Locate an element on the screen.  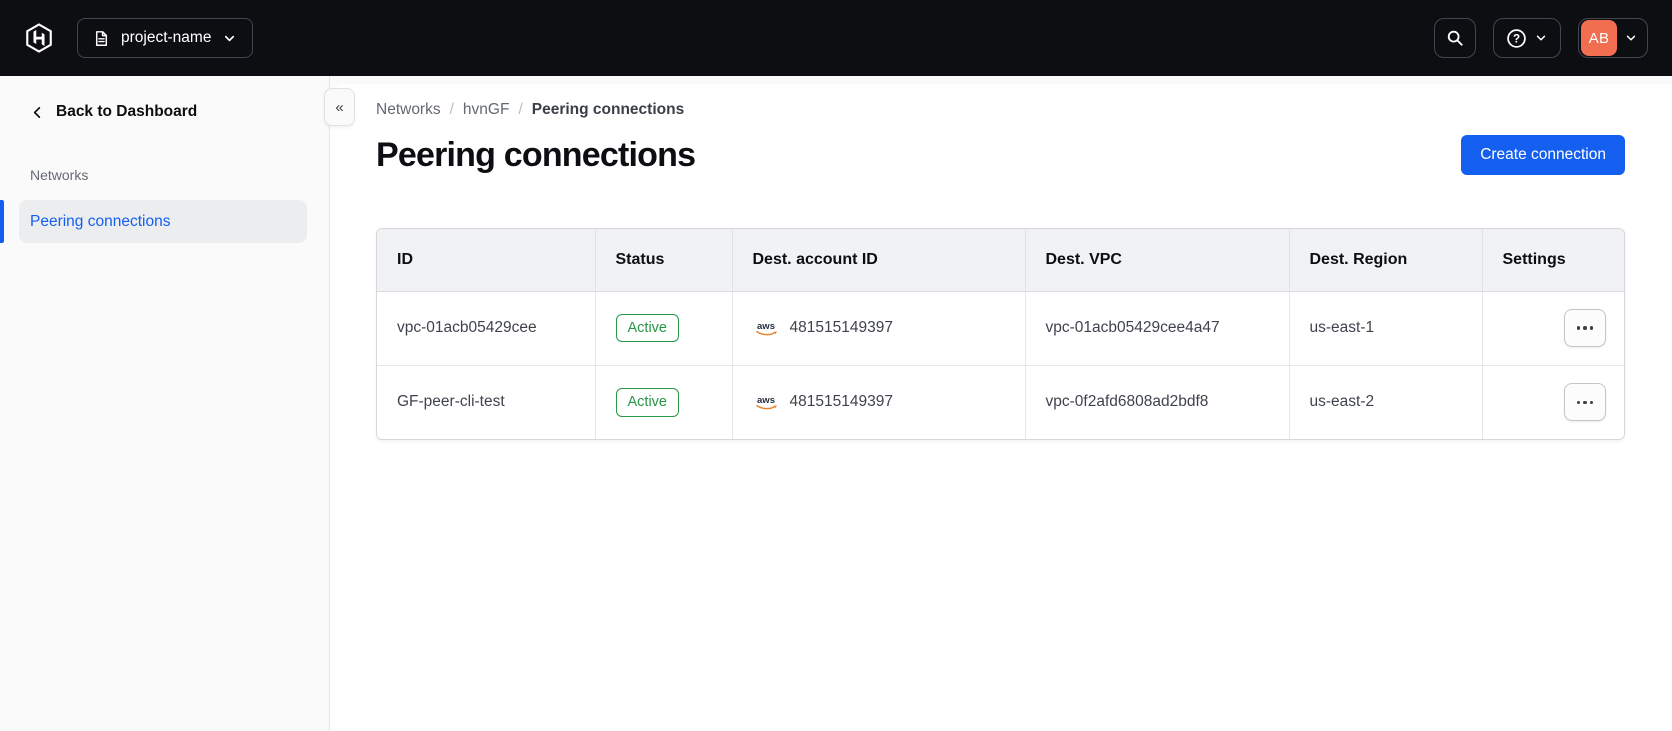
top-nav: project-name ? AB is located at coordinates (836, 38).